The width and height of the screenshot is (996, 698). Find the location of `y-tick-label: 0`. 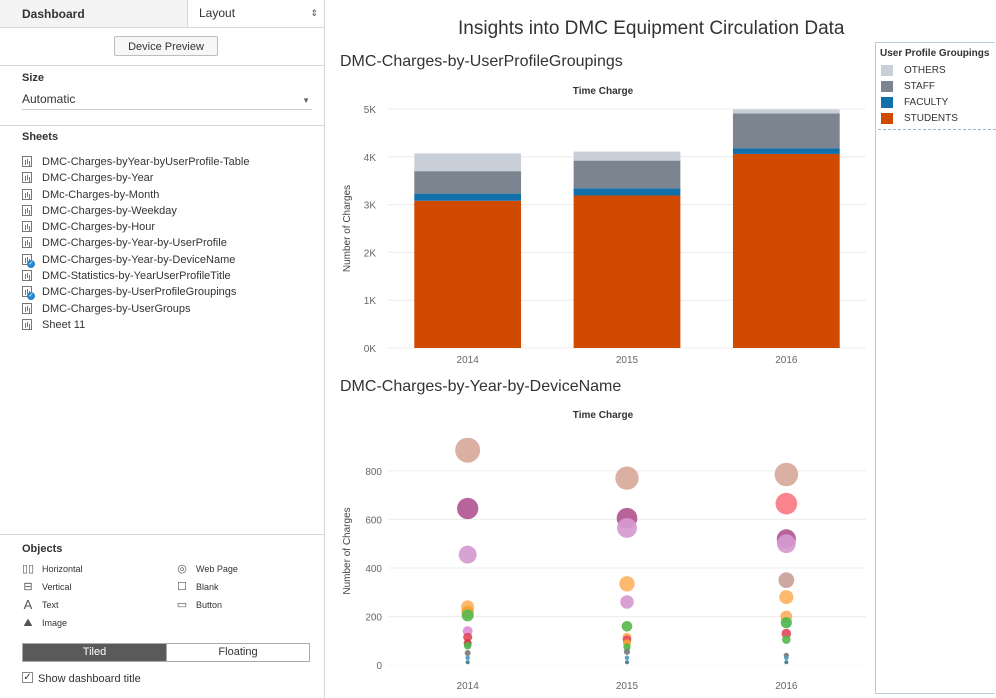

y-tick-label: 0 is located at coordinates (379, 666).